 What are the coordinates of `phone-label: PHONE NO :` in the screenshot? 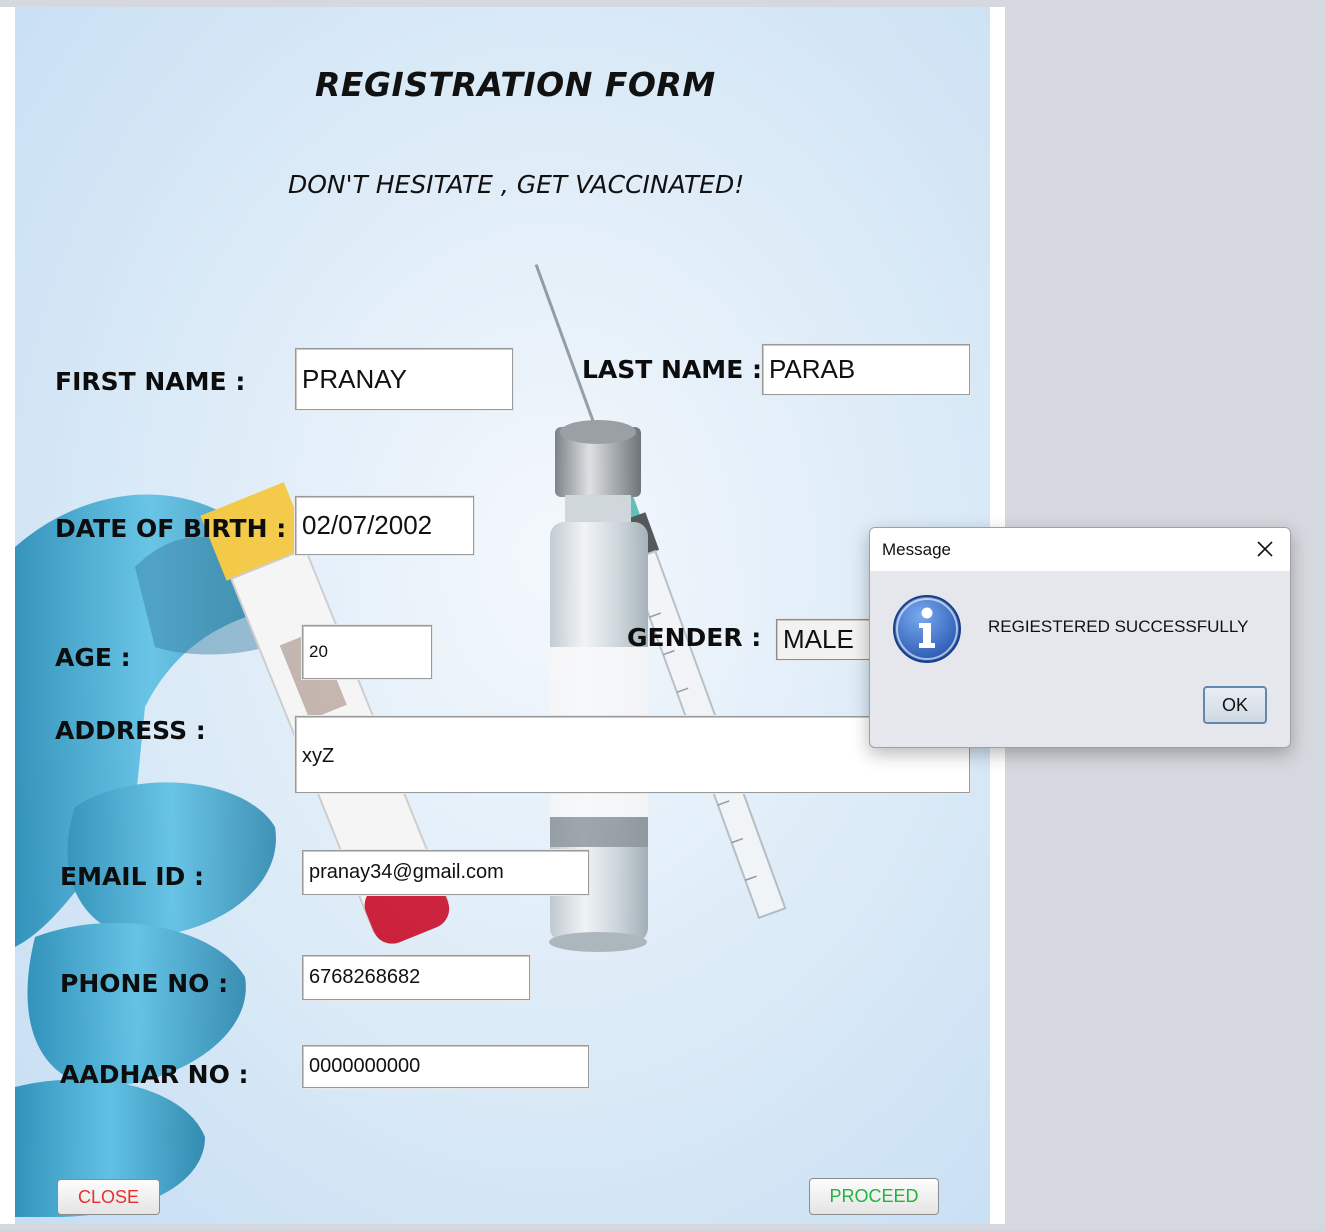 It's located at (144, 983).